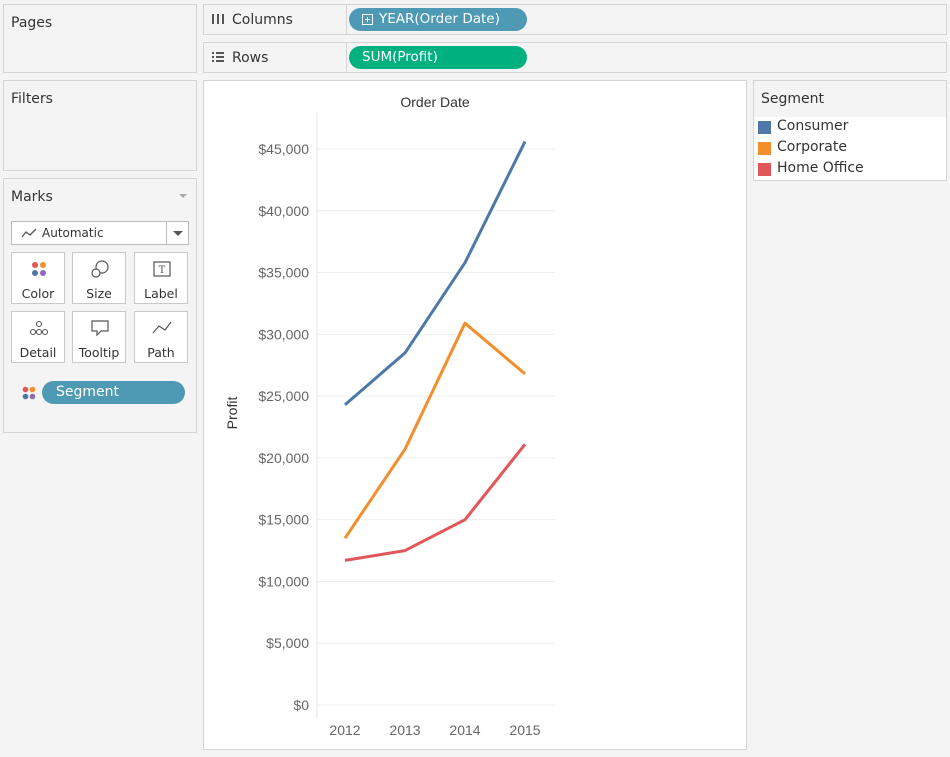 This screenshot has height=757, width=950. What do you see at coordinates (301, 705) in the screenshot?
I see `y-tick-label: $0` at bounding box center [301, 705].